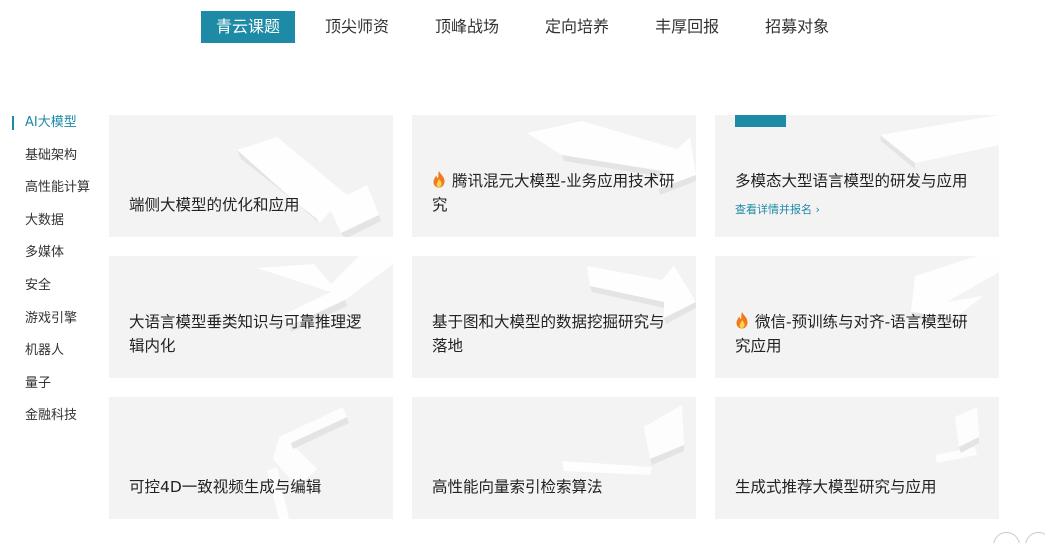  Describe the element at coordinates (57, 322) in the screenshot. I see `sidebar-item-game-engine: 游戏引擎` at that location.